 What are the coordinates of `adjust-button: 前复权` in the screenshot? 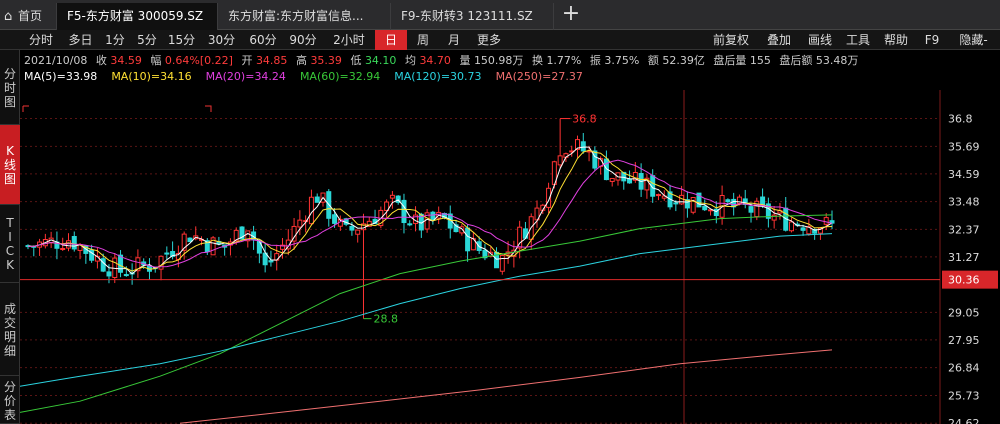 It's located at (731, 40).